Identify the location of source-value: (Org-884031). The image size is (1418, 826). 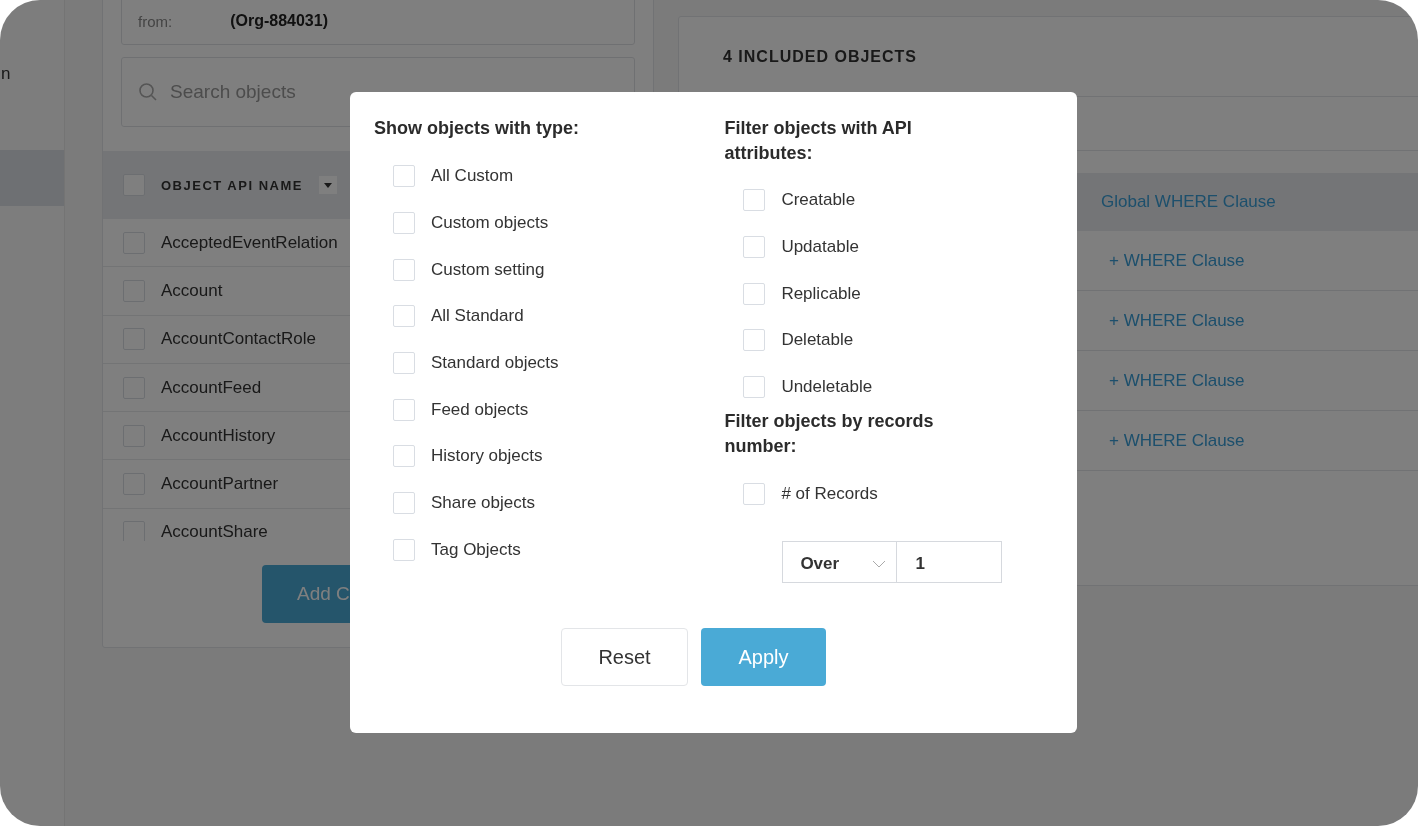
(279, 21).